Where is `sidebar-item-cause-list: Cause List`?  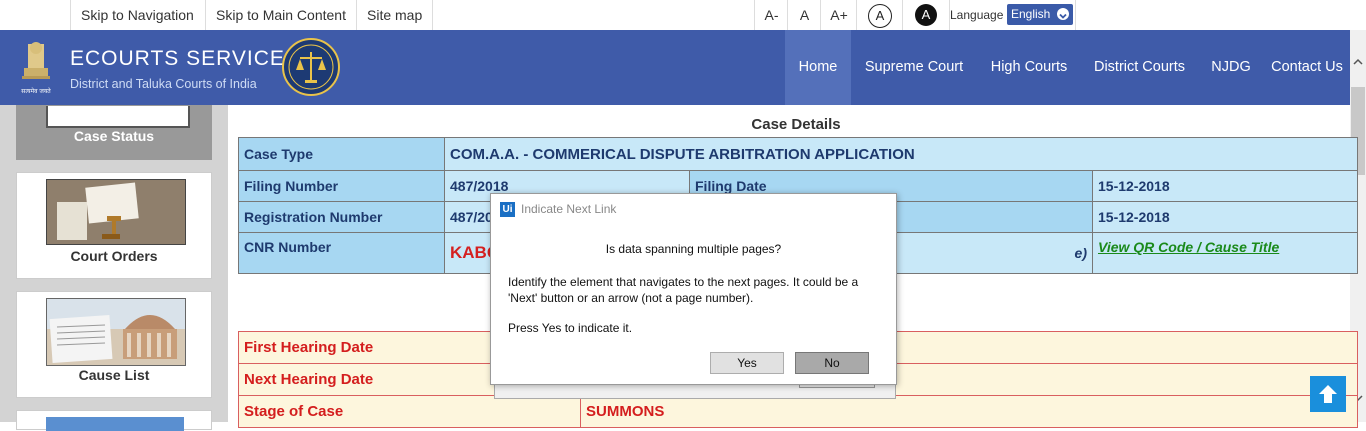
sidebar-item-cause-list: Cause List is located at coordinates (114, 344).